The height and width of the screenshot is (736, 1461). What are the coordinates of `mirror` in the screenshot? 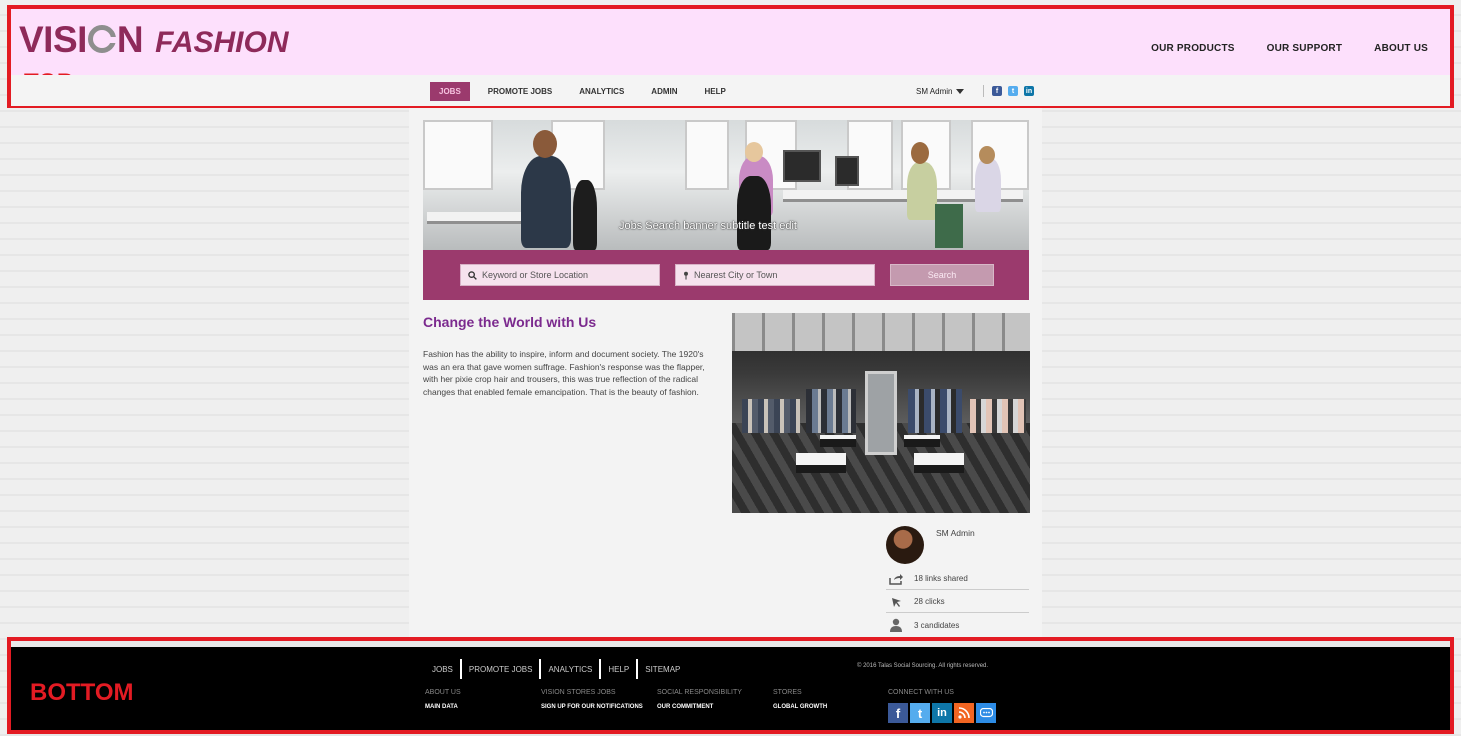 It's located at (881, 413).